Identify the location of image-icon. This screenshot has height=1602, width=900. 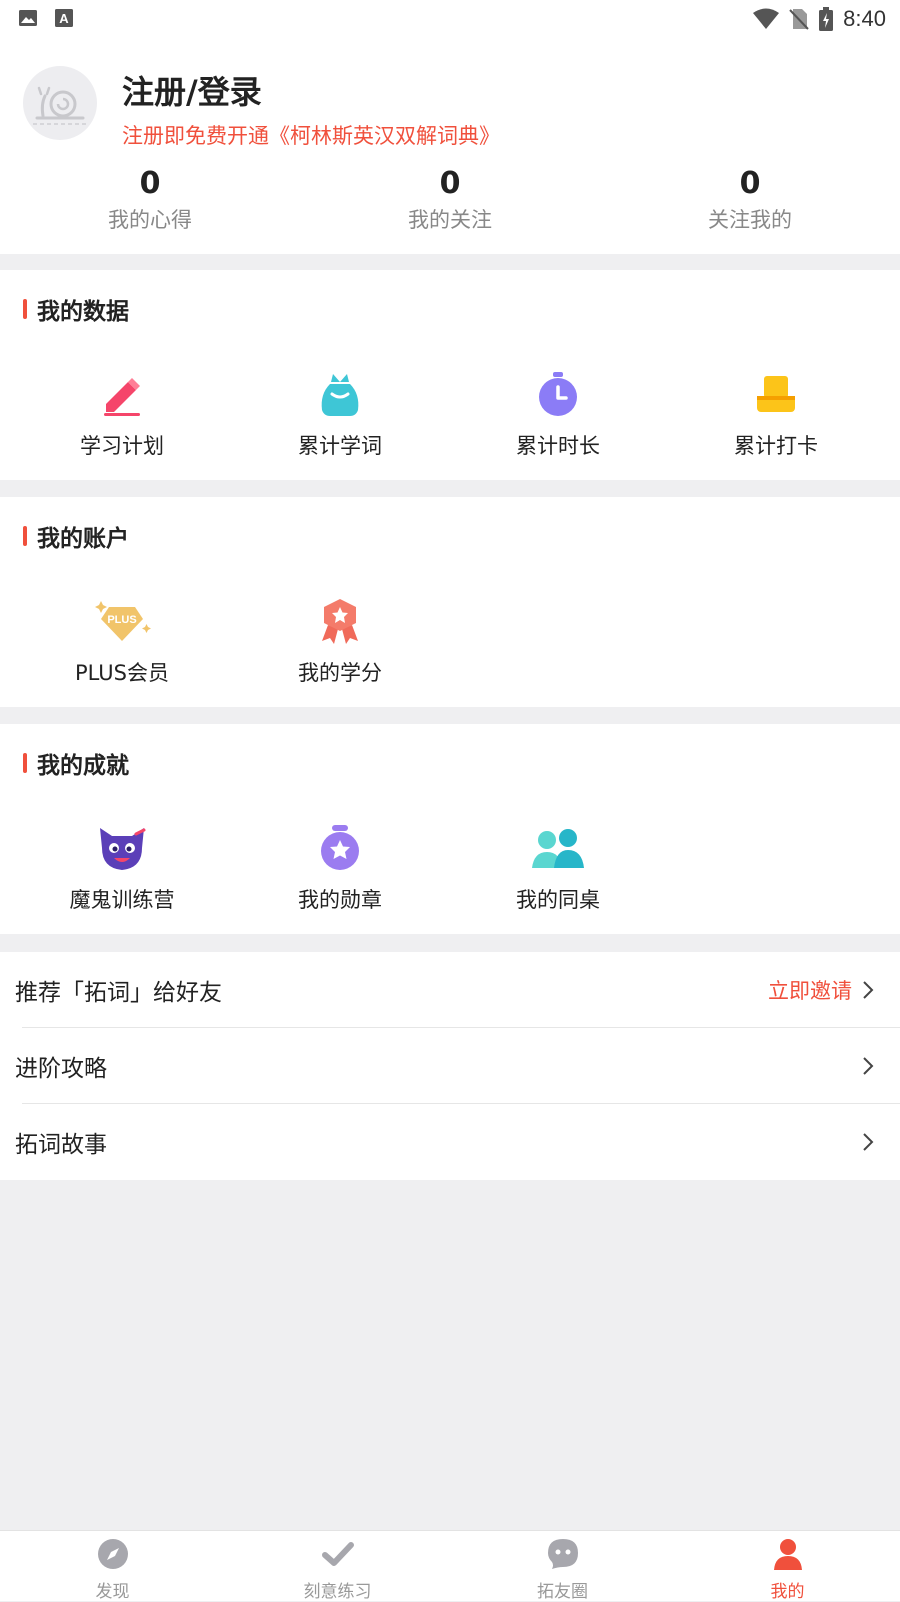
(28, 18).